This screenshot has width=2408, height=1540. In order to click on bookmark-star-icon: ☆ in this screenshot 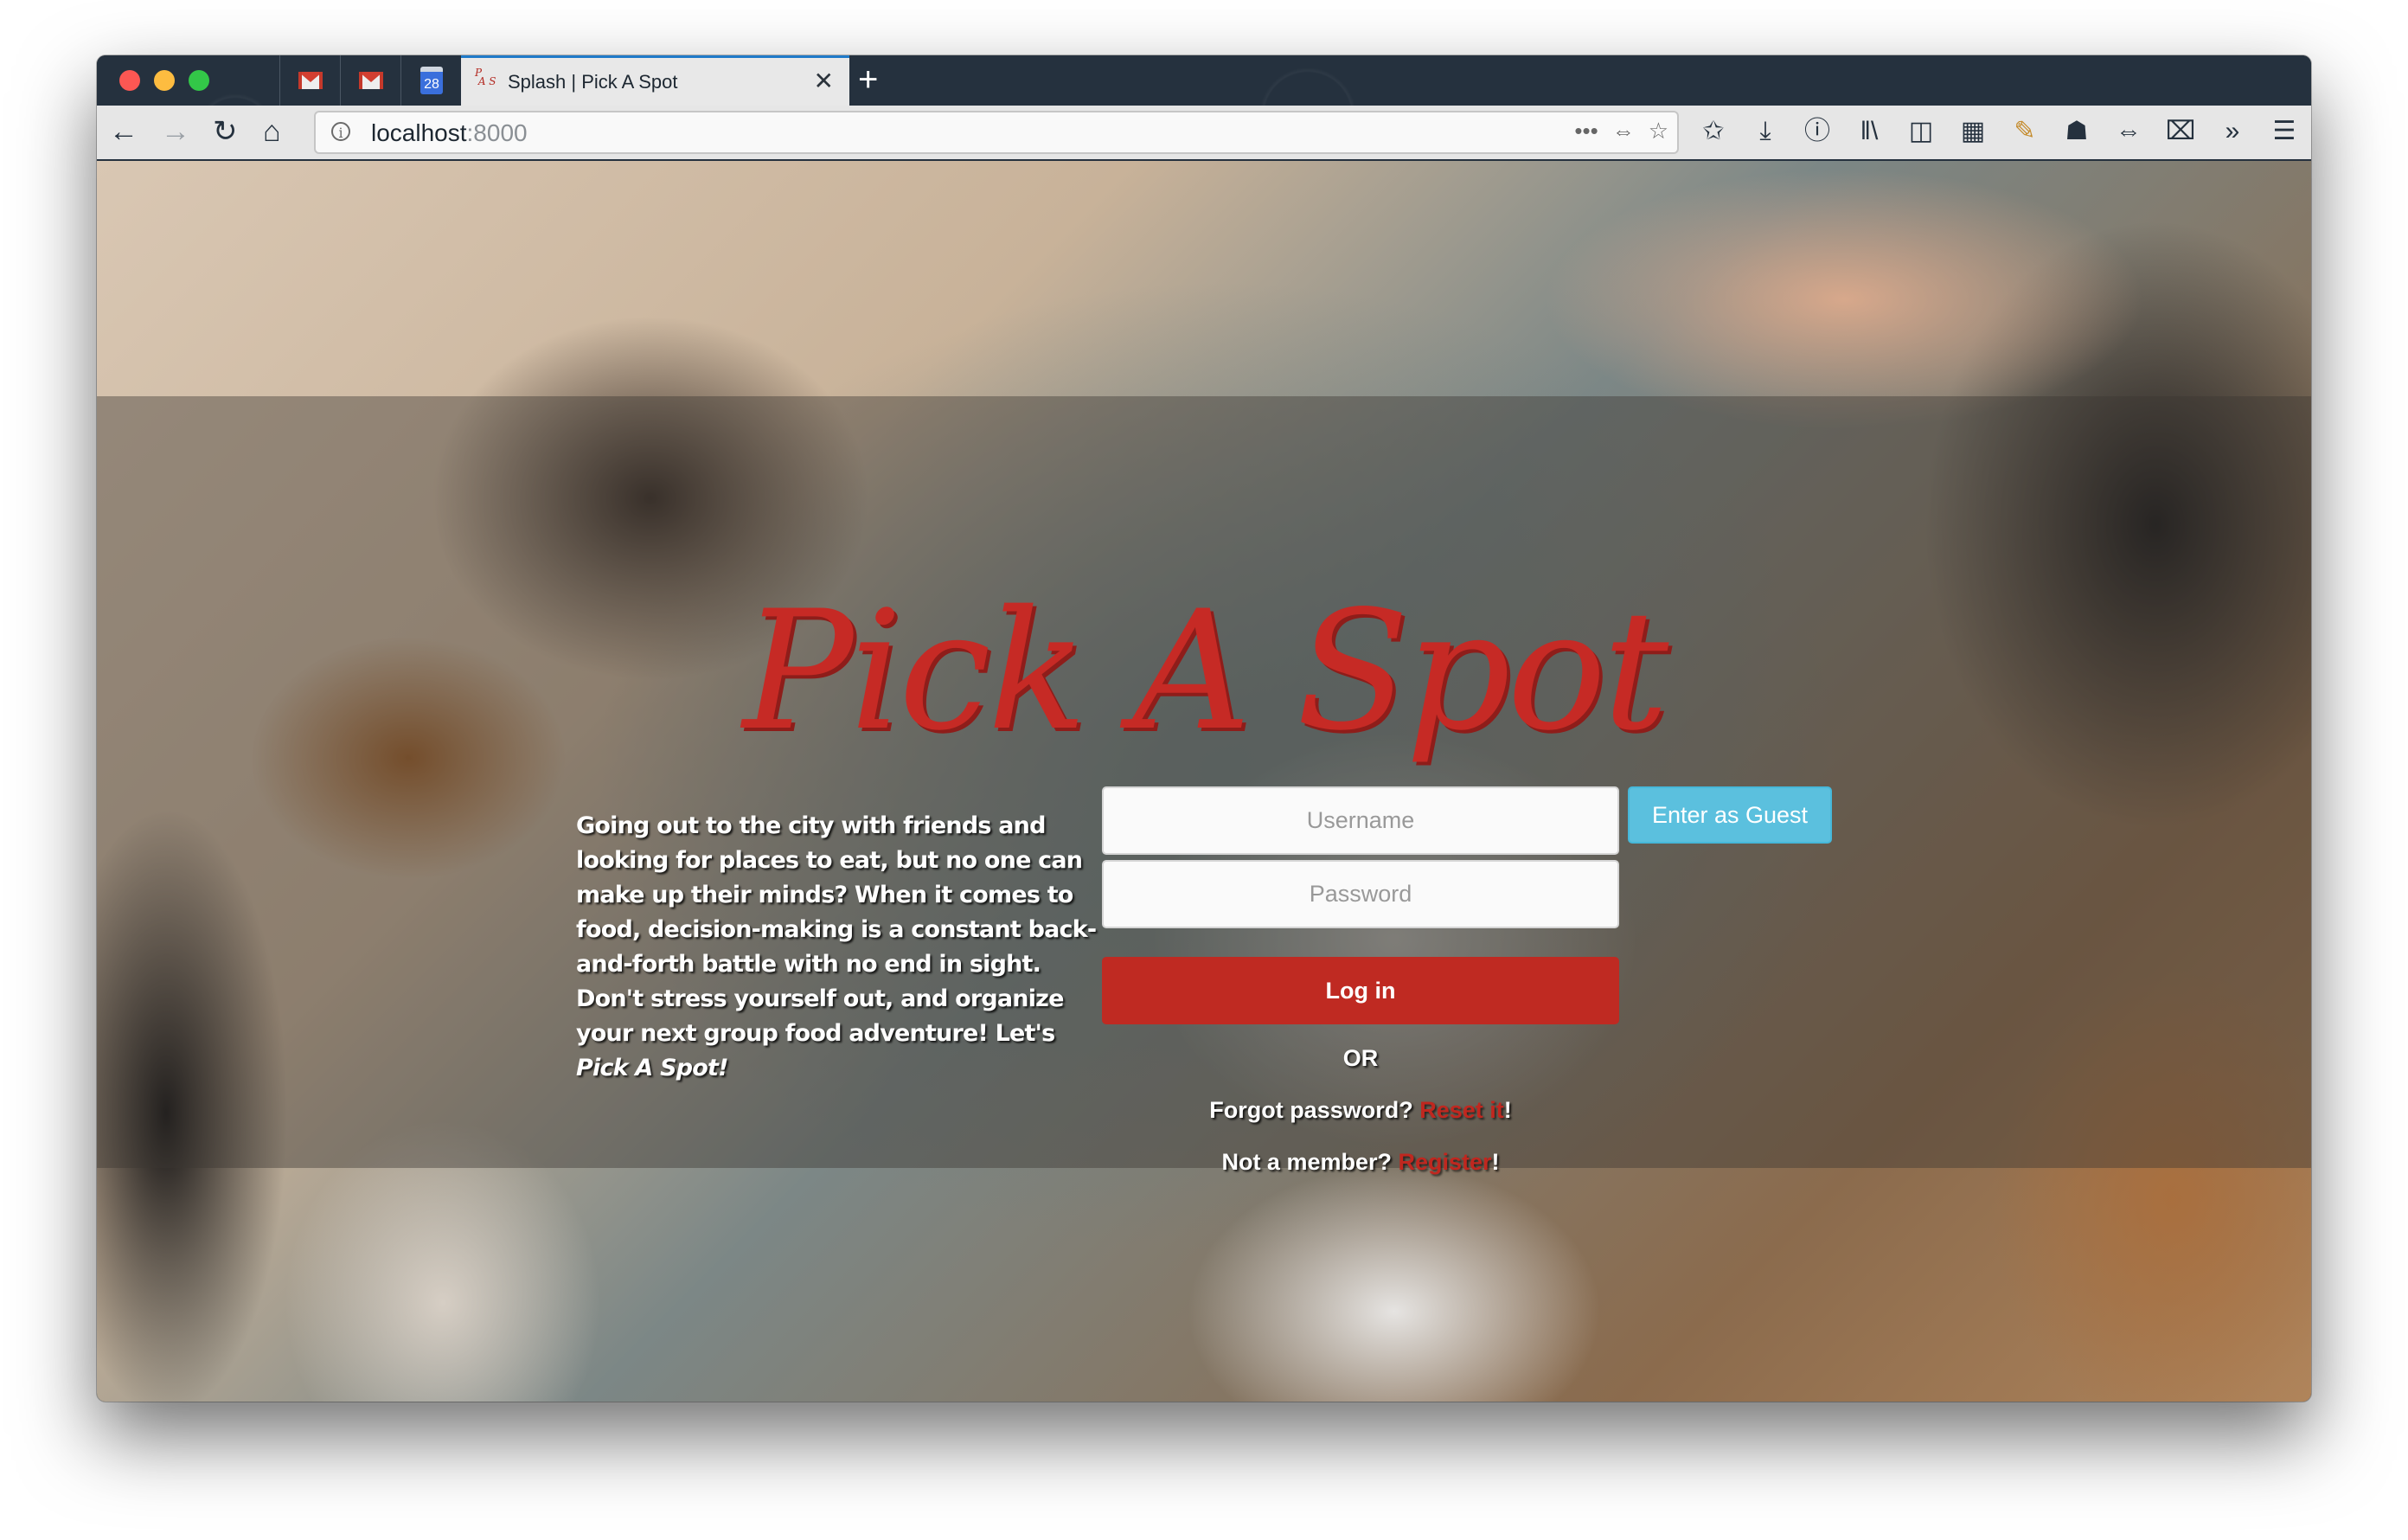, I will do `click(1658, 131)`.